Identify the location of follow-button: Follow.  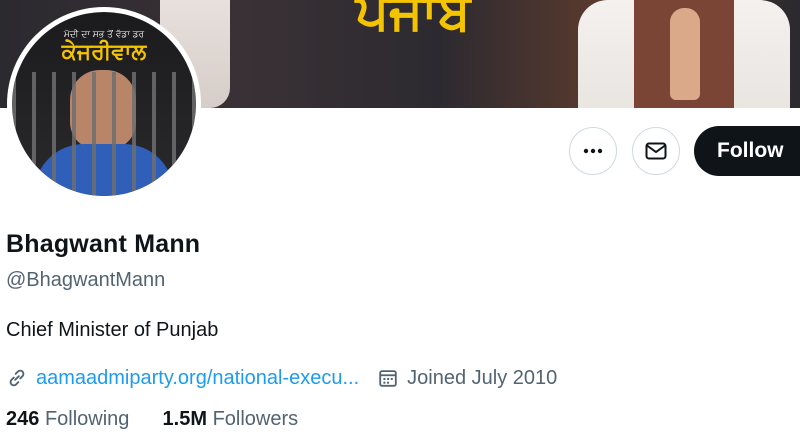
(747, 151).